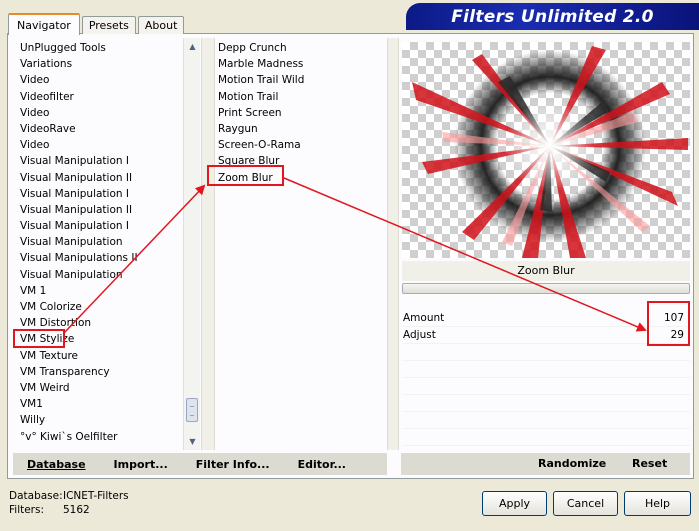 The image size is (699, 531). Describe the element at coordinates (301, 64) in the screenshot. I see `filter-list-item: Marble Madness` at that location.